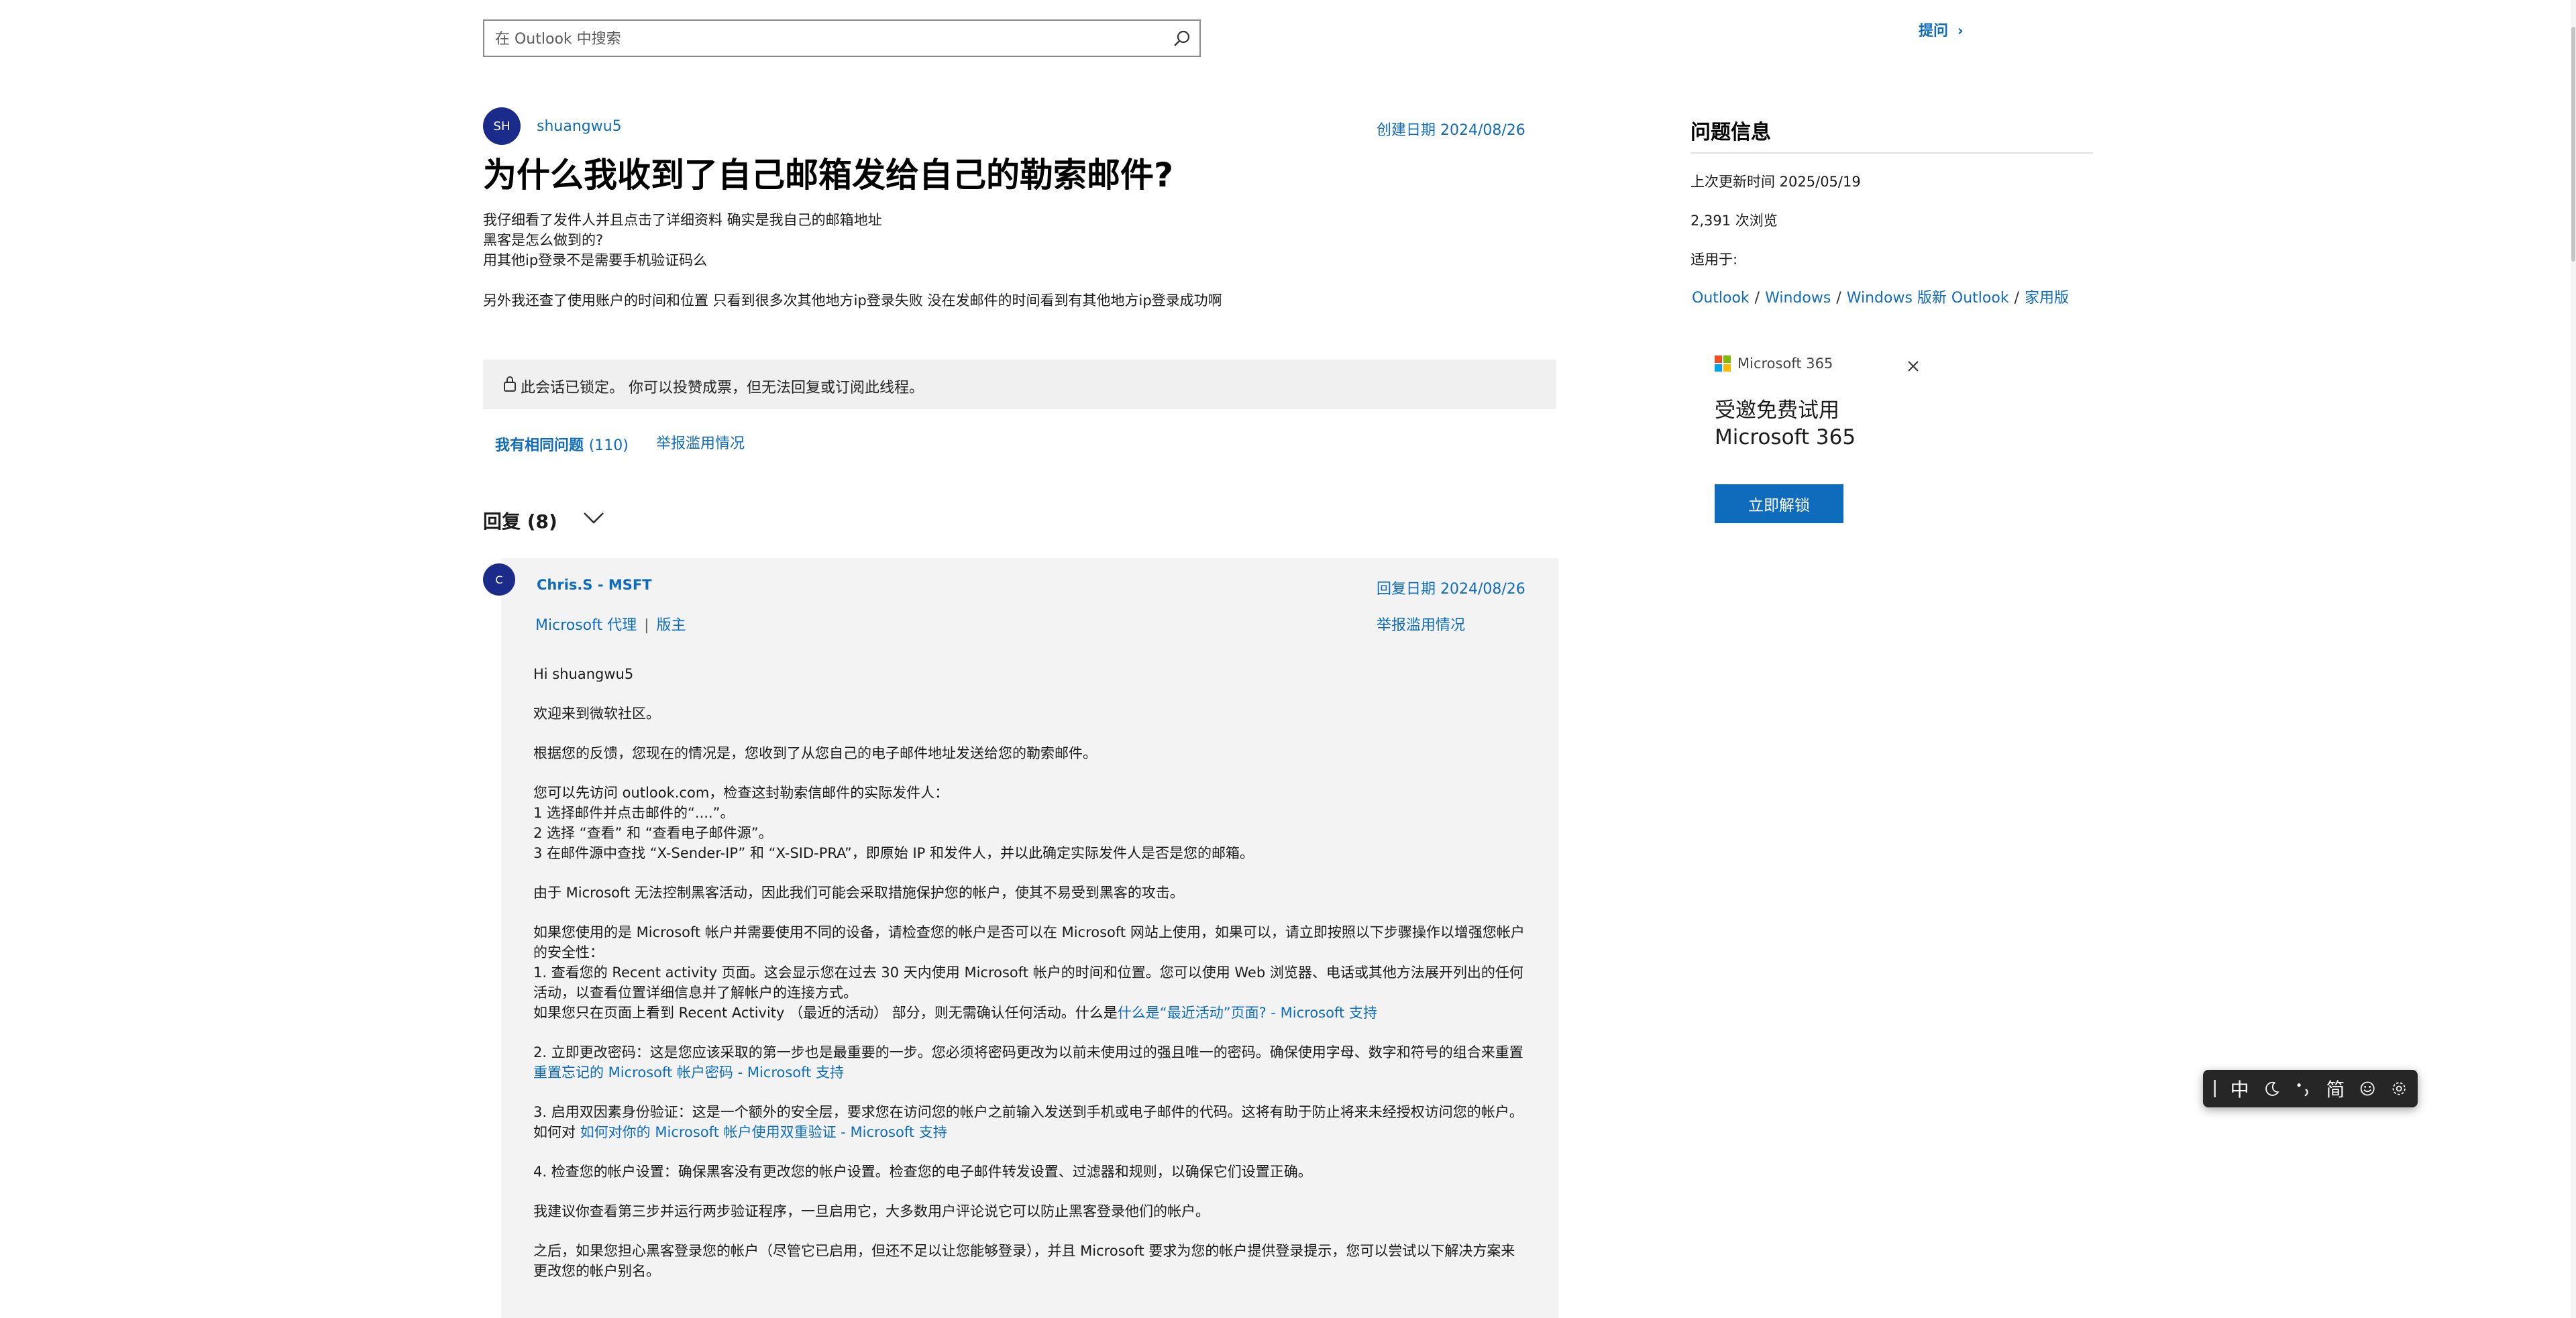 The width and height of the screenshot is (2576, 1318). What do you see at coordinates (722, 388) in the screenshot?
I see `locked-text: 此会话已锁定。 你可以投赞成票，但无法回复或订阅此线程。` at bounding box center [722, 388].